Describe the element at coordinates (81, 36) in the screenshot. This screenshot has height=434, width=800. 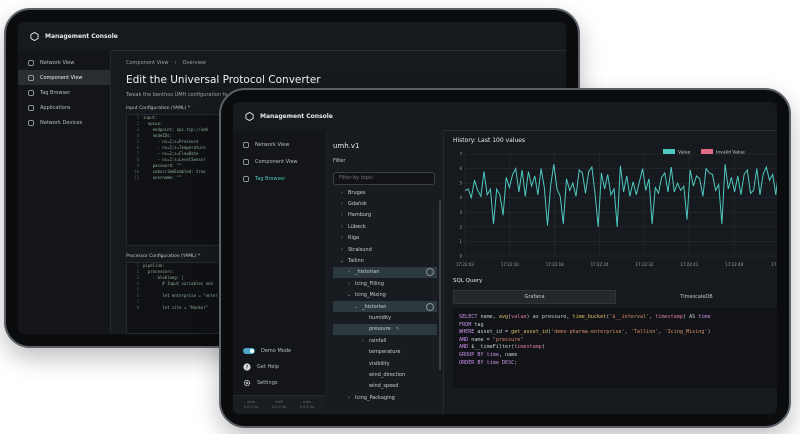
I see `app-title: Management Console` at that location.